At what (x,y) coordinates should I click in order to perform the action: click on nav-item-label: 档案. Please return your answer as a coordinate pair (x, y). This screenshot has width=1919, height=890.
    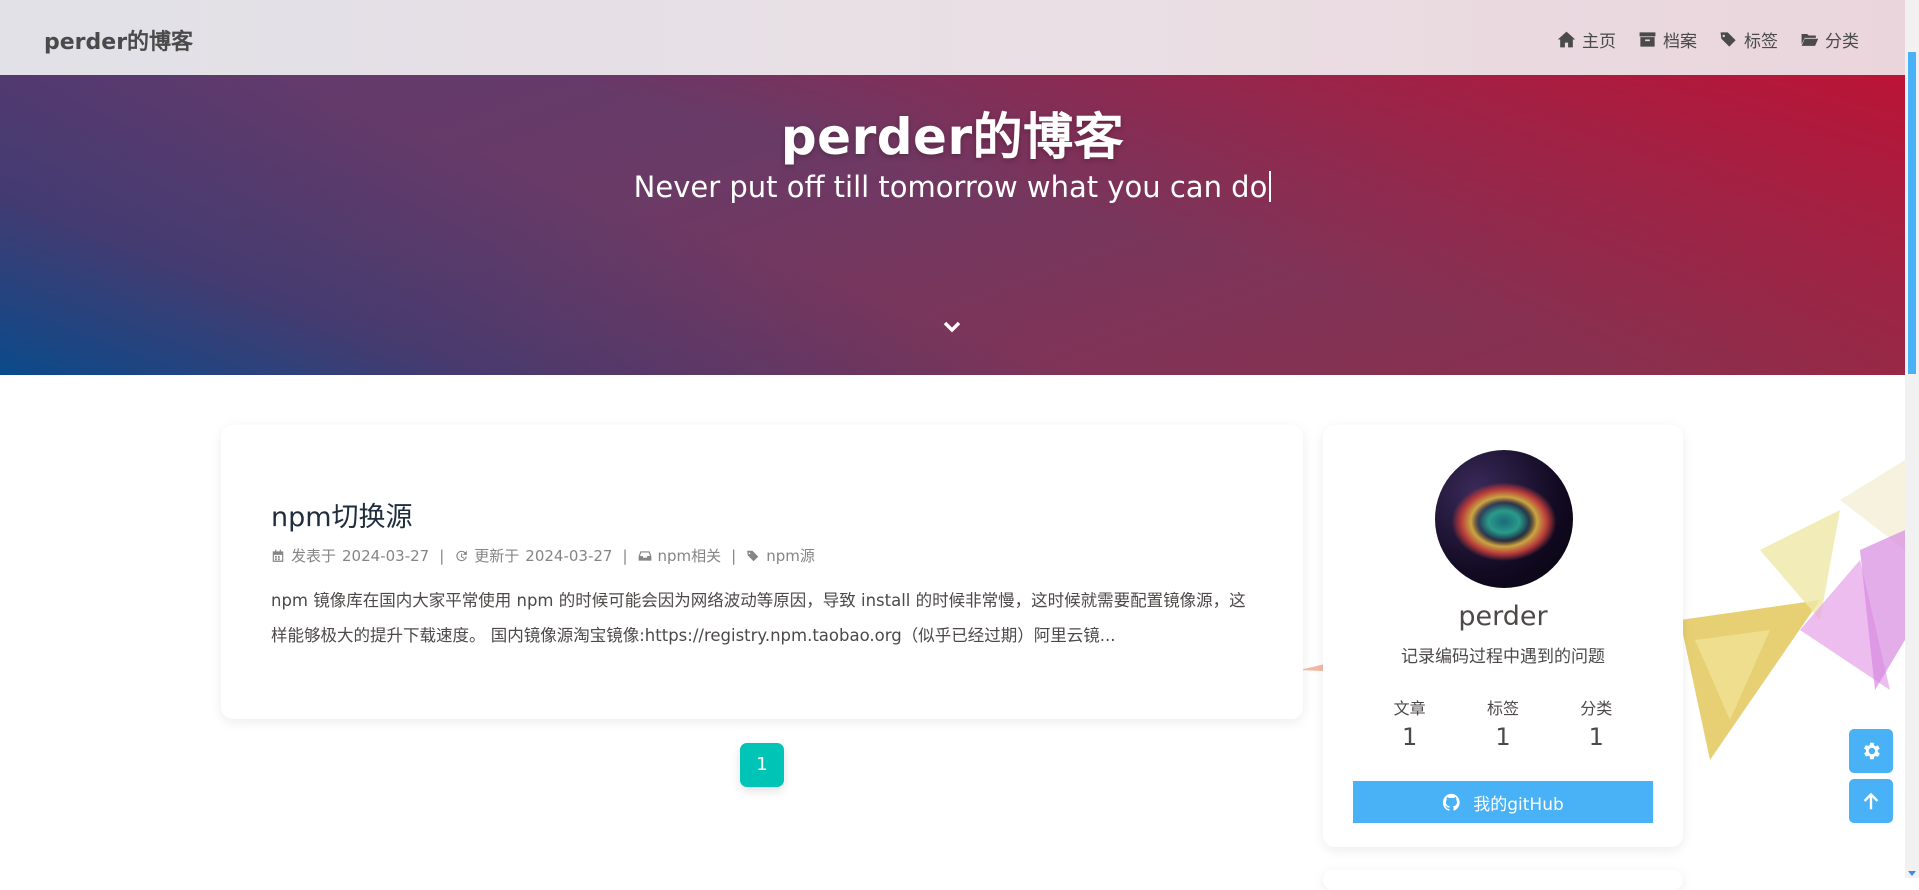
    Looking at the image, I should click on (1680, 42).